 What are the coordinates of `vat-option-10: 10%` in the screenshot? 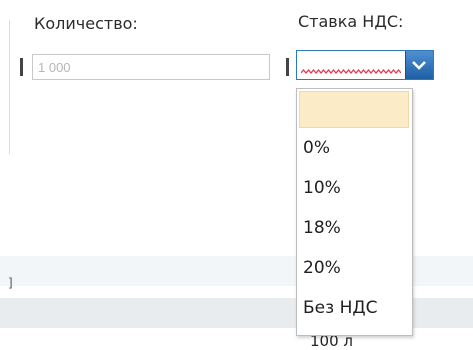 It's located at (354, 188).